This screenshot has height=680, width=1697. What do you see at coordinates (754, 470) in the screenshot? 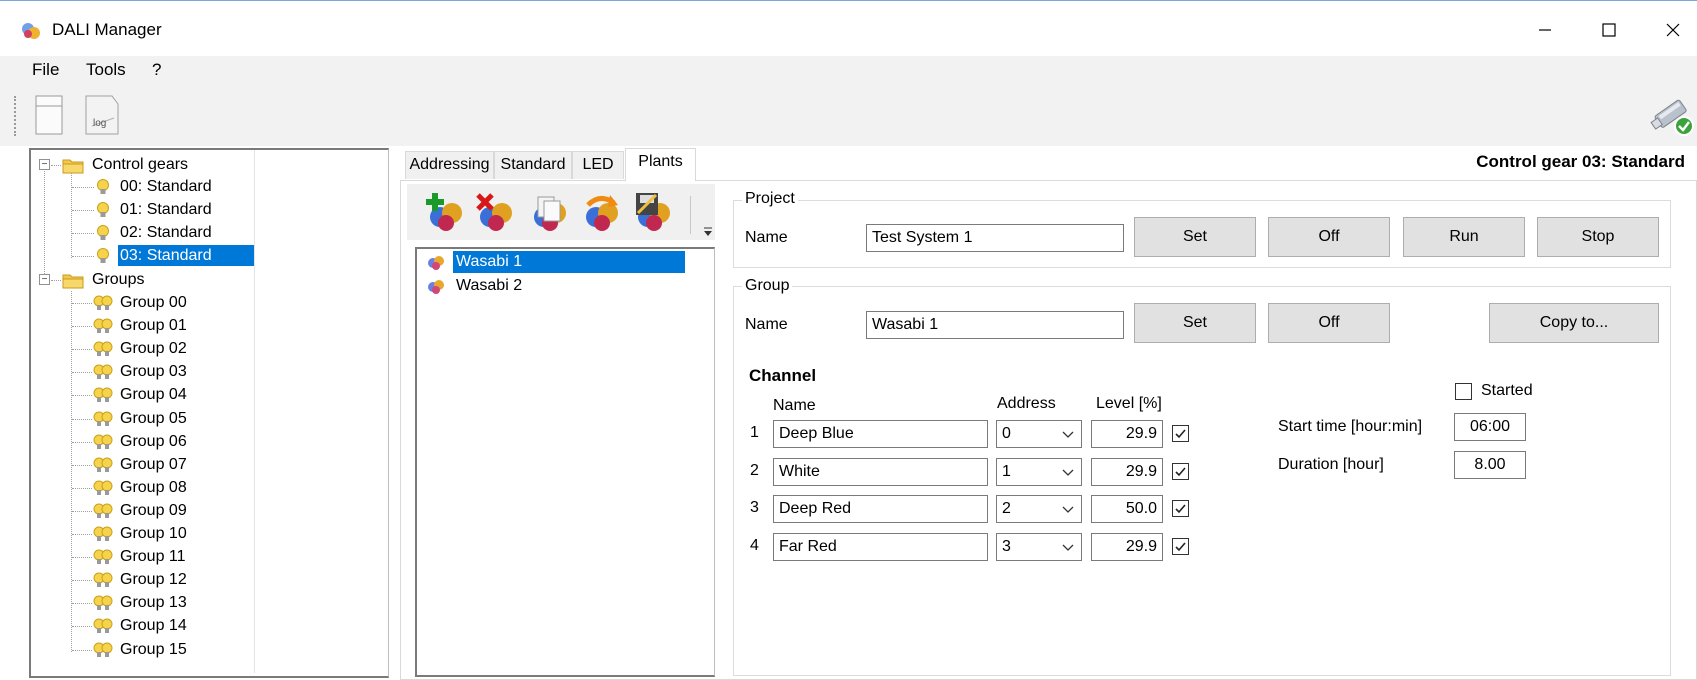
I see `channel-index: 2` at bounding box center [754, 470].